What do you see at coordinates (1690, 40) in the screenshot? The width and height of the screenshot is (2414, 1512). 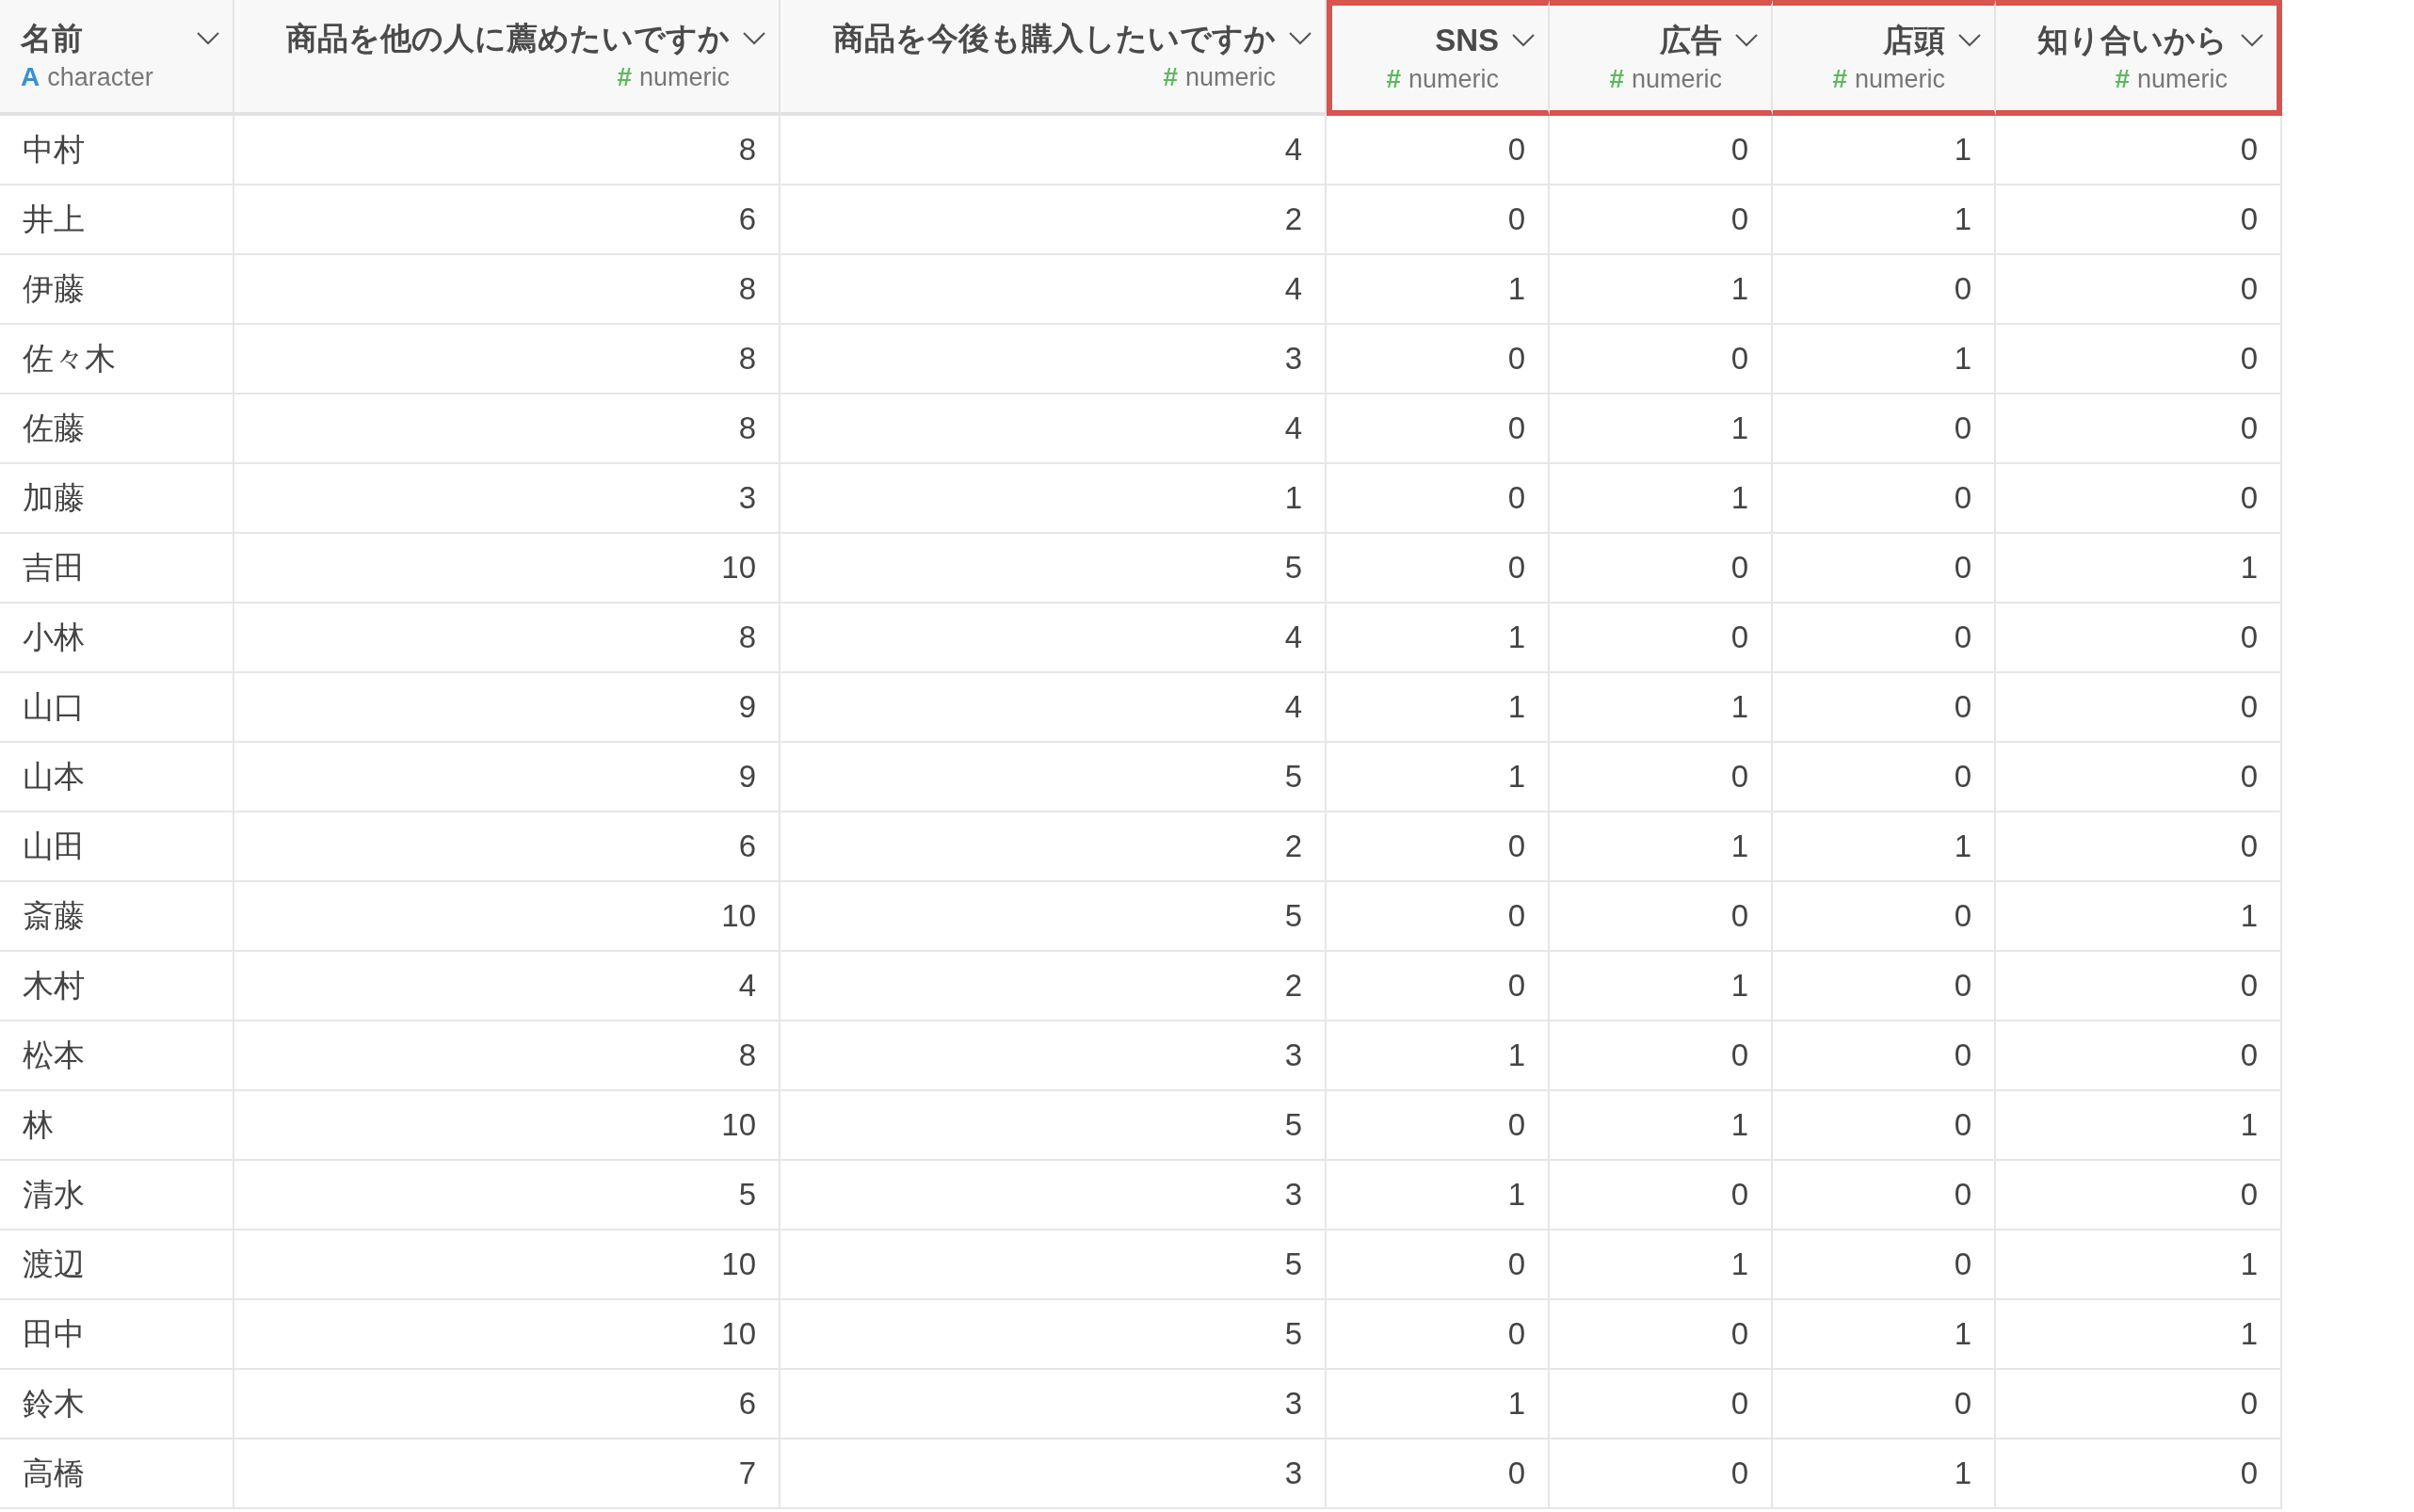 I see `column-title: 広告` at bounding box center [1690, 40].